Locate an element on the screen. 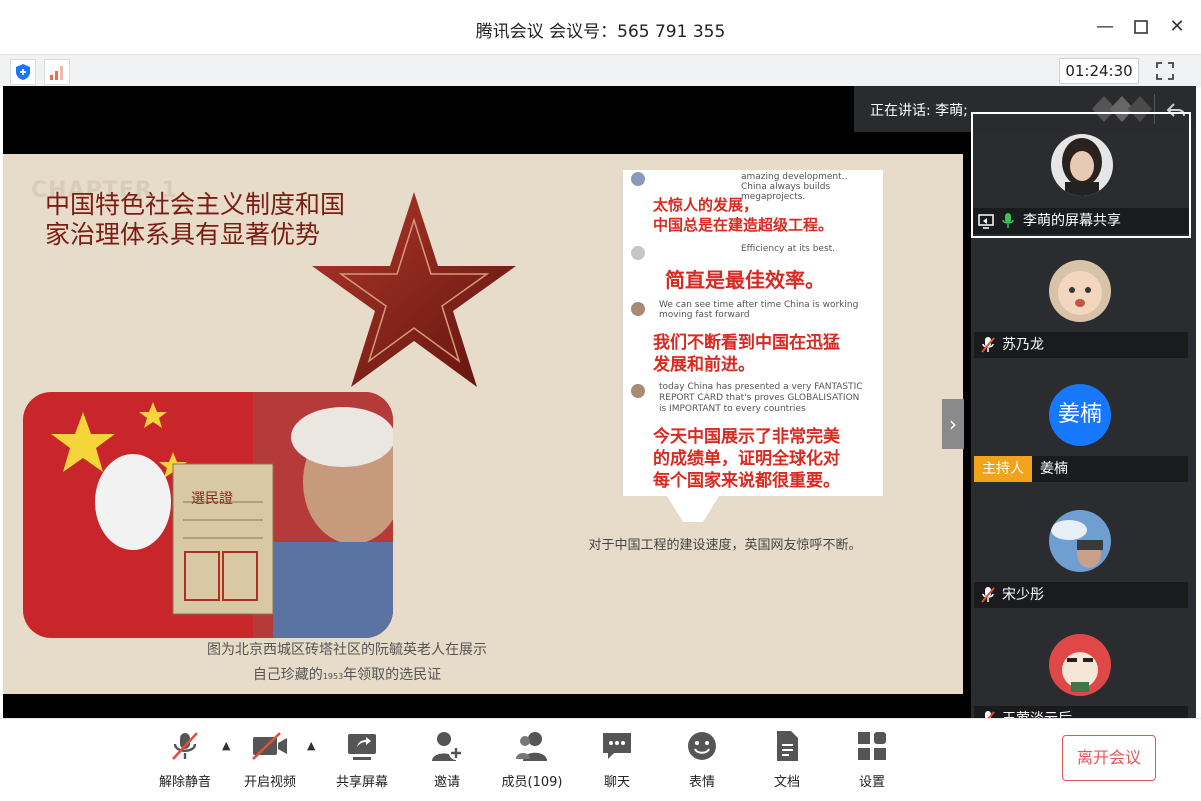  invite-label: 邀请 is located at coordinates (446, 782).